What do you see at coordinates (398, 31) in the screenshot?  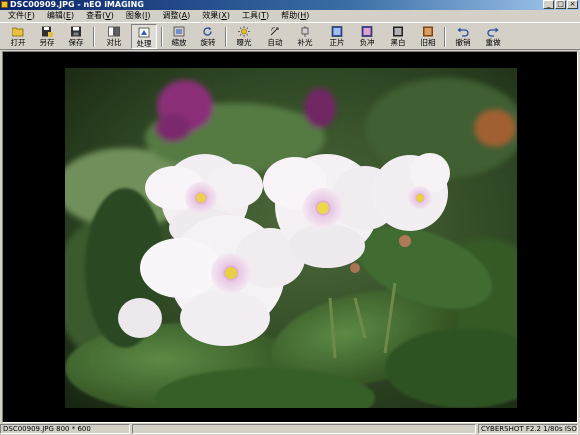 I see `black-white-icon` at bounding box center [398, 31].